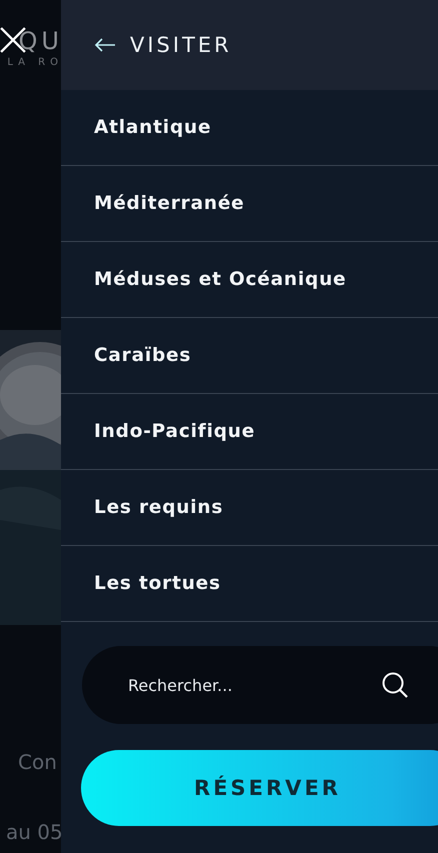  What do you see at coordinates (105, 45) in the screenshot?
I see `back-arrow-icon` at bounding box center [105, 45].